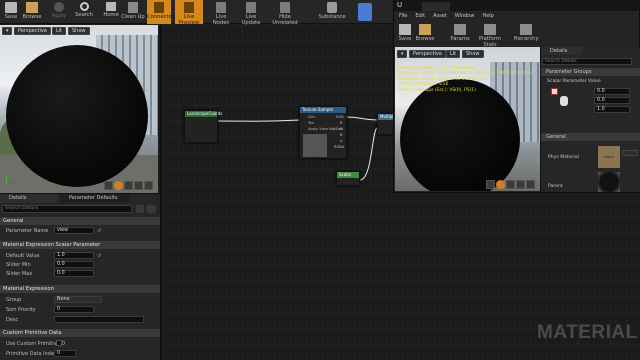 This screenshot has height=360, width=640. What do you see at coordinates (440, 16) in the screenshot?
I see `menu-asset: Asset` at bounding box center [440, 16].